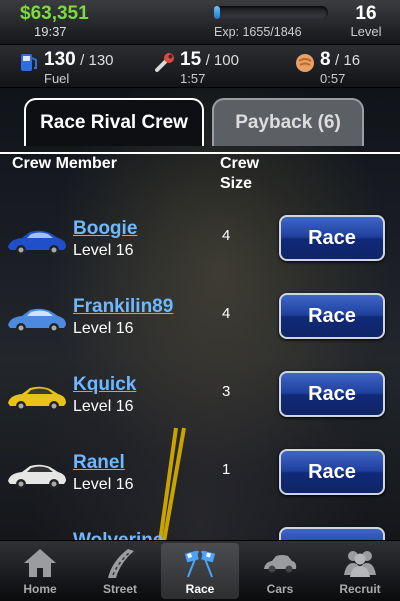 The width and height of the screenshot is (400, 601). Describe the element at coordinates (200, 484) in the screenshot. I see `crew-row: Ranel Level 16 1 Race` at that location.